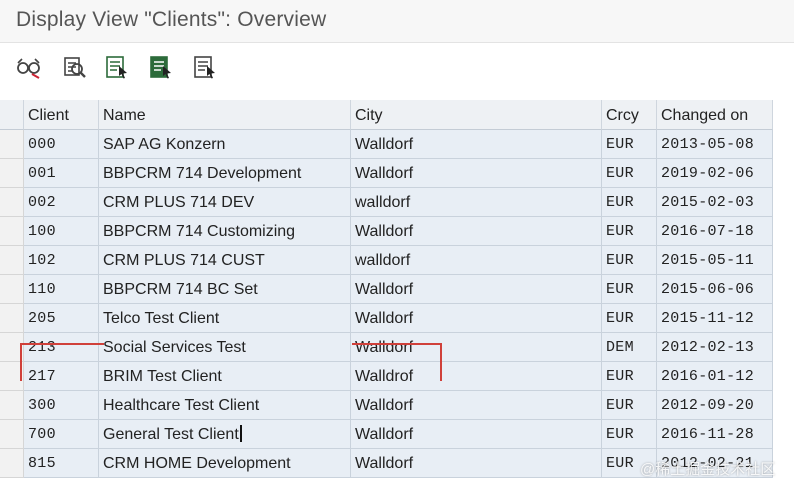  Describe the element at coordinates (225, 260) in the screenshot. I see `name-cell: CRM PLUS 714 CUST` at that location.